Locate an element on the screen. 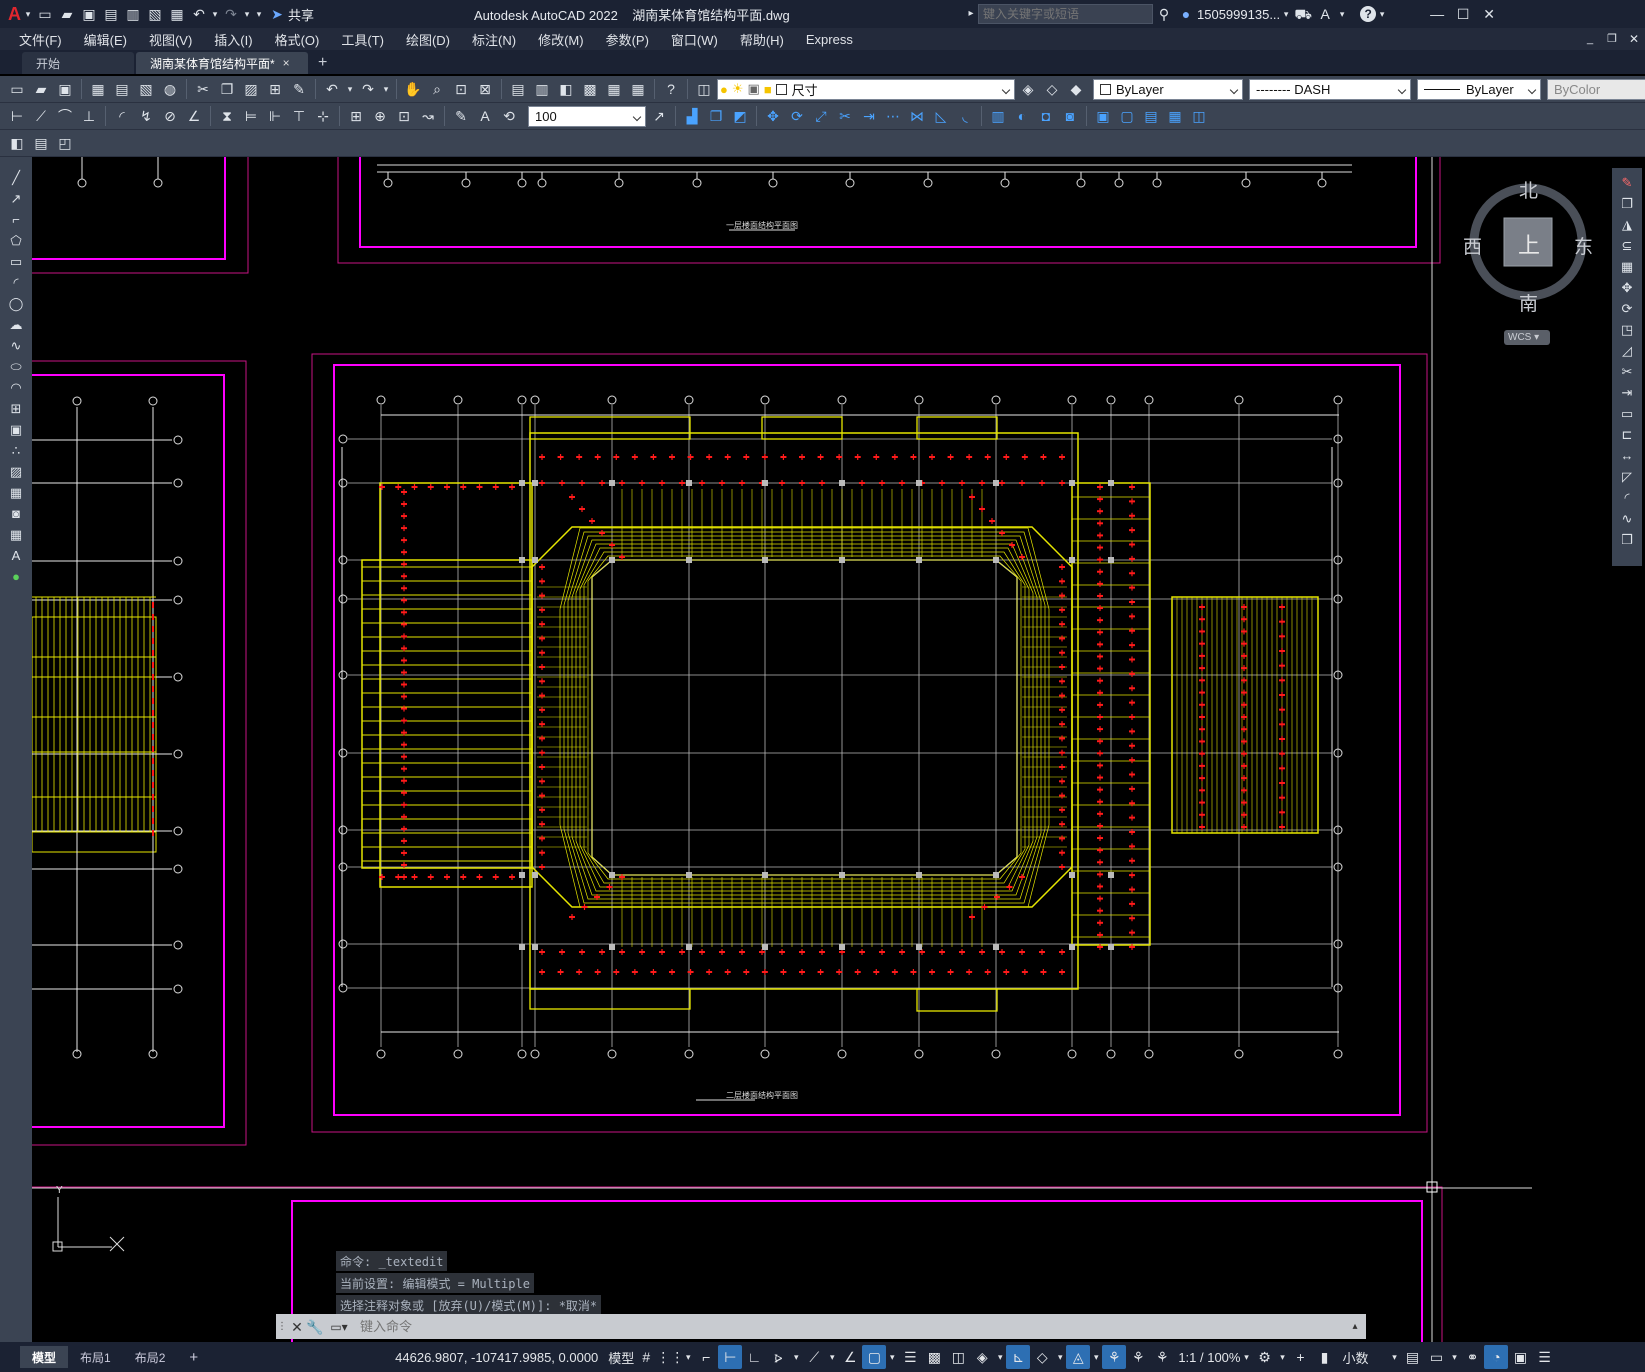 This screenshot has height=1372, width=1645. dim-ordinate-icon: ⊥ is located at coordinates (89, 116).